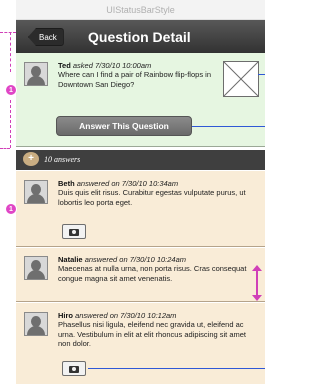  Describe the element at coordinates (135, 259) in the screenshot. I see `answer-timestamp: answered on 7/30/10 10:24am` at that location.